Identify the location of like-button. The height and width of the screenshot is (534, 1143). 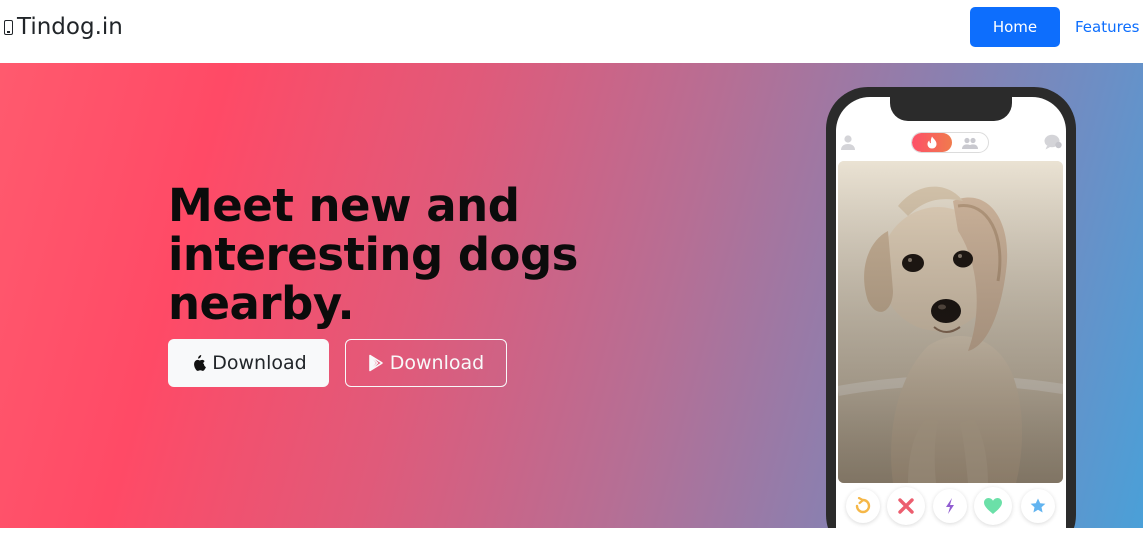
(993, 506).